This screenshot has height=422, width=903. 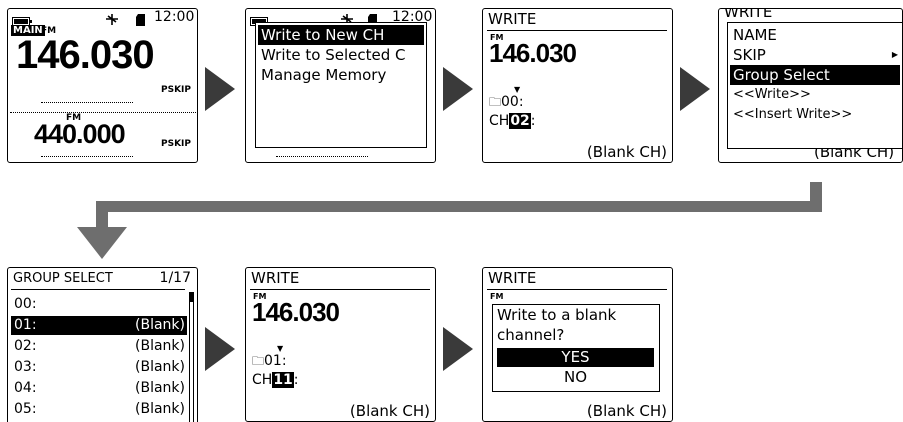 I want to click on channel-row: CH02:, so click(x=512, y=121).